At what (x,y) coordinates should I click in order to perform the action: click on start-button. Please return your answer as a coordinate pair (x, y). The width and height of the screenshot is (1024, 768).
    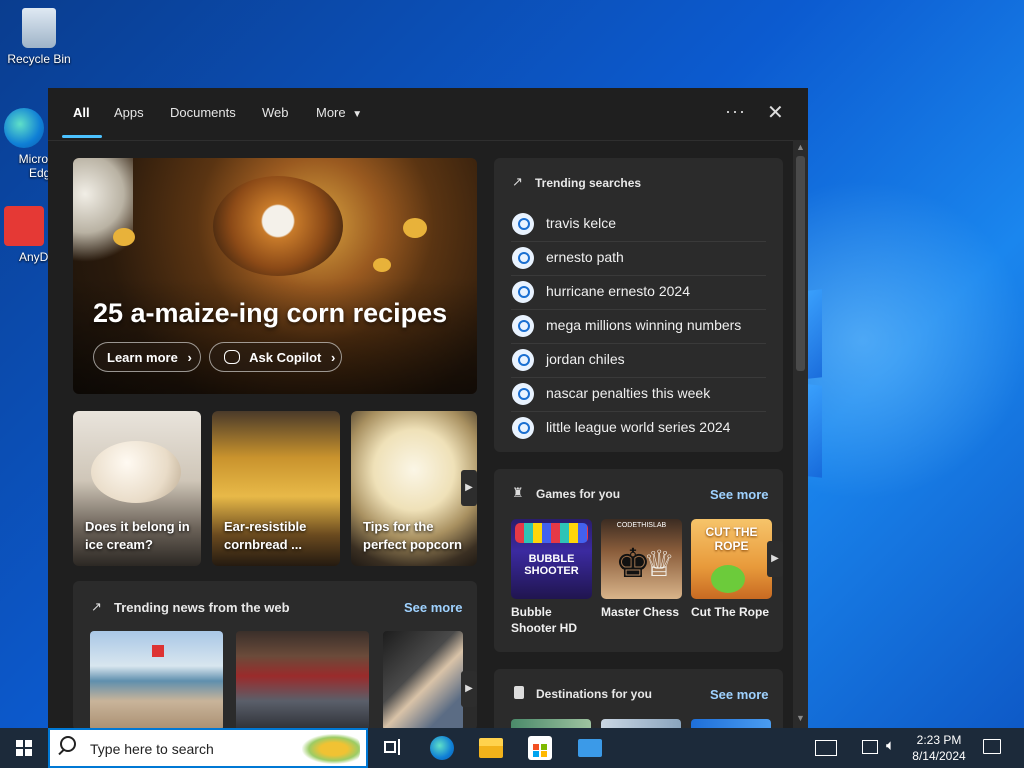
    Looking at the image, I should click on (24, 748).